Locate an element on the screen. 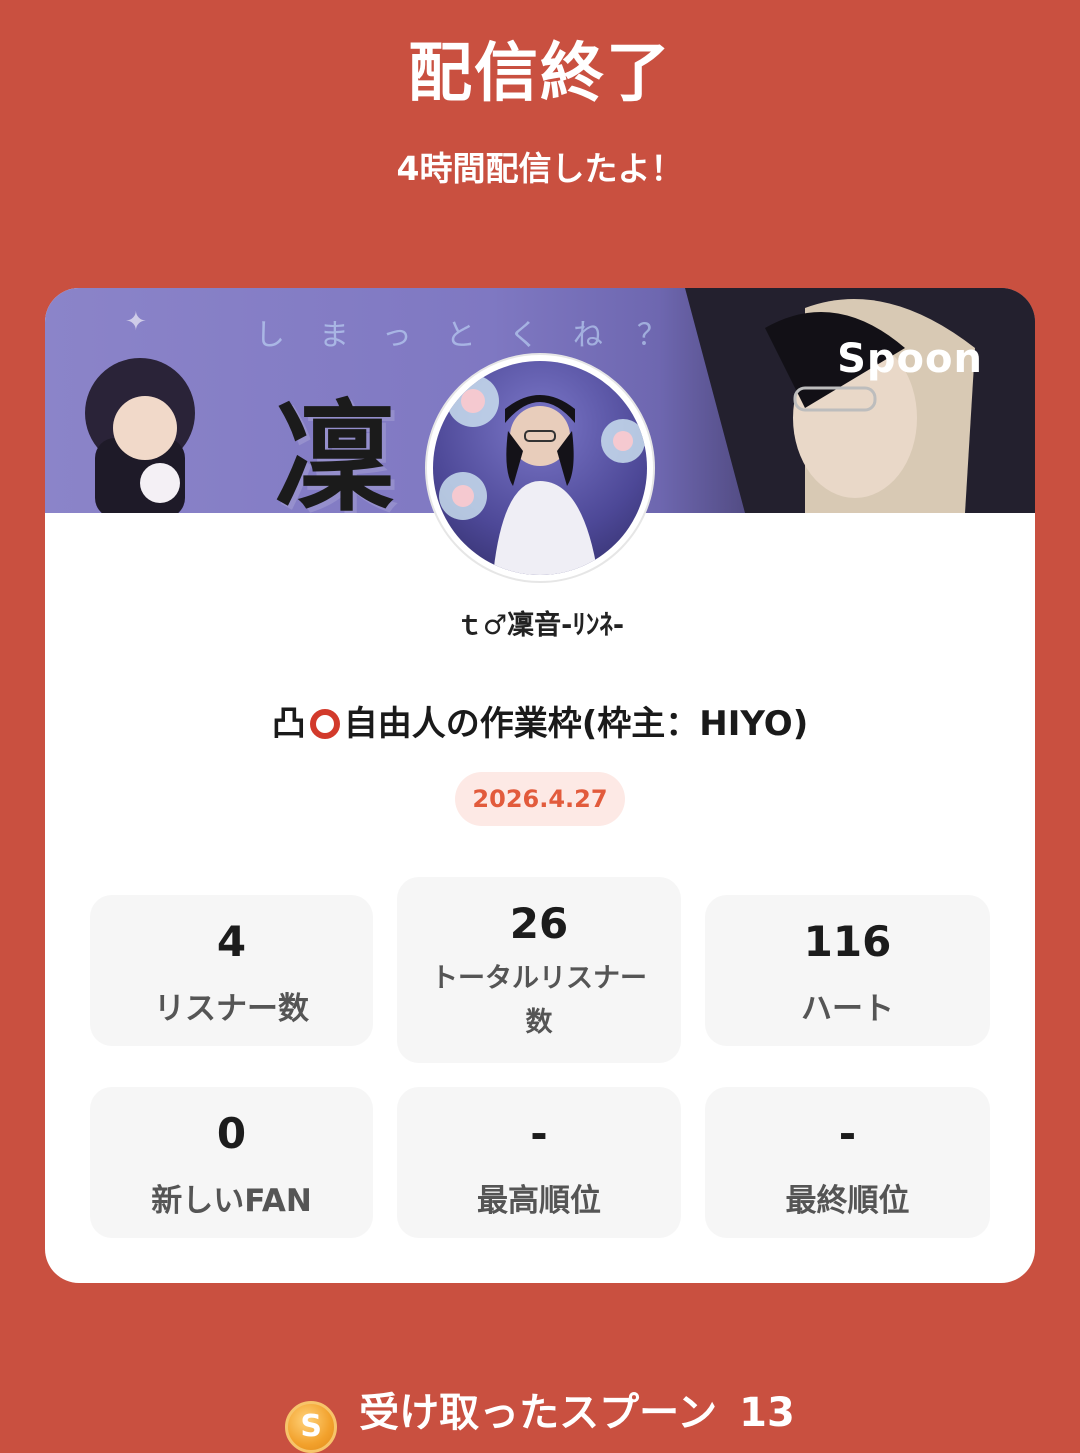 Image resolution: width=1080 pixels, height=1453 pixels. record-circle-icon is located at coordinates (324, 724).